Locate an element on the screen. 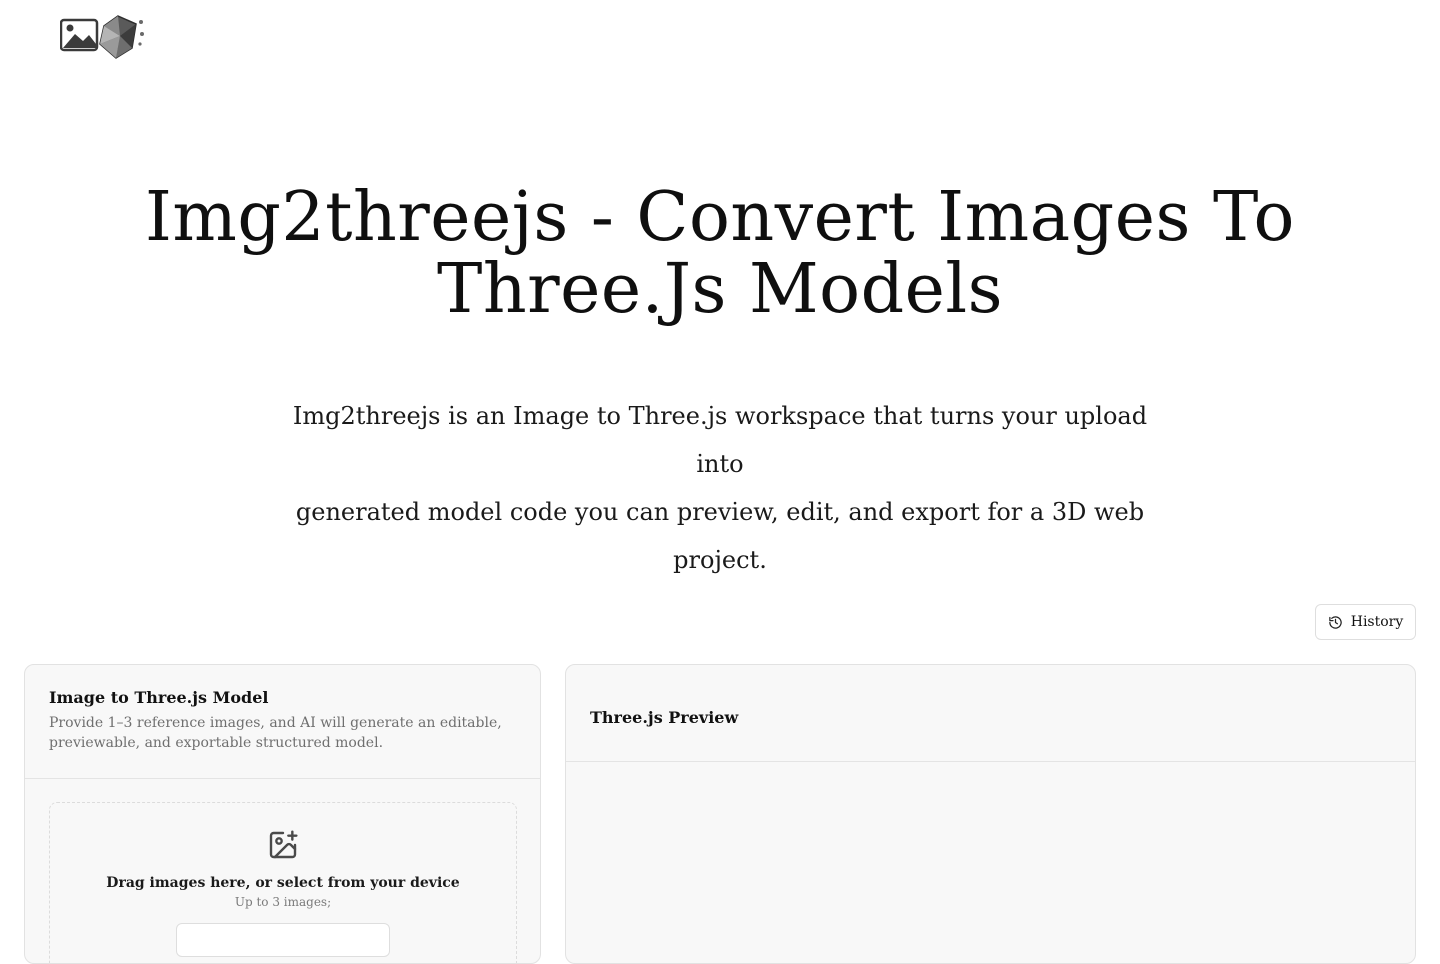 Image resolution: width=1440 pixels, height=964 pixels. site-logo is located at coordinates (103, 37).